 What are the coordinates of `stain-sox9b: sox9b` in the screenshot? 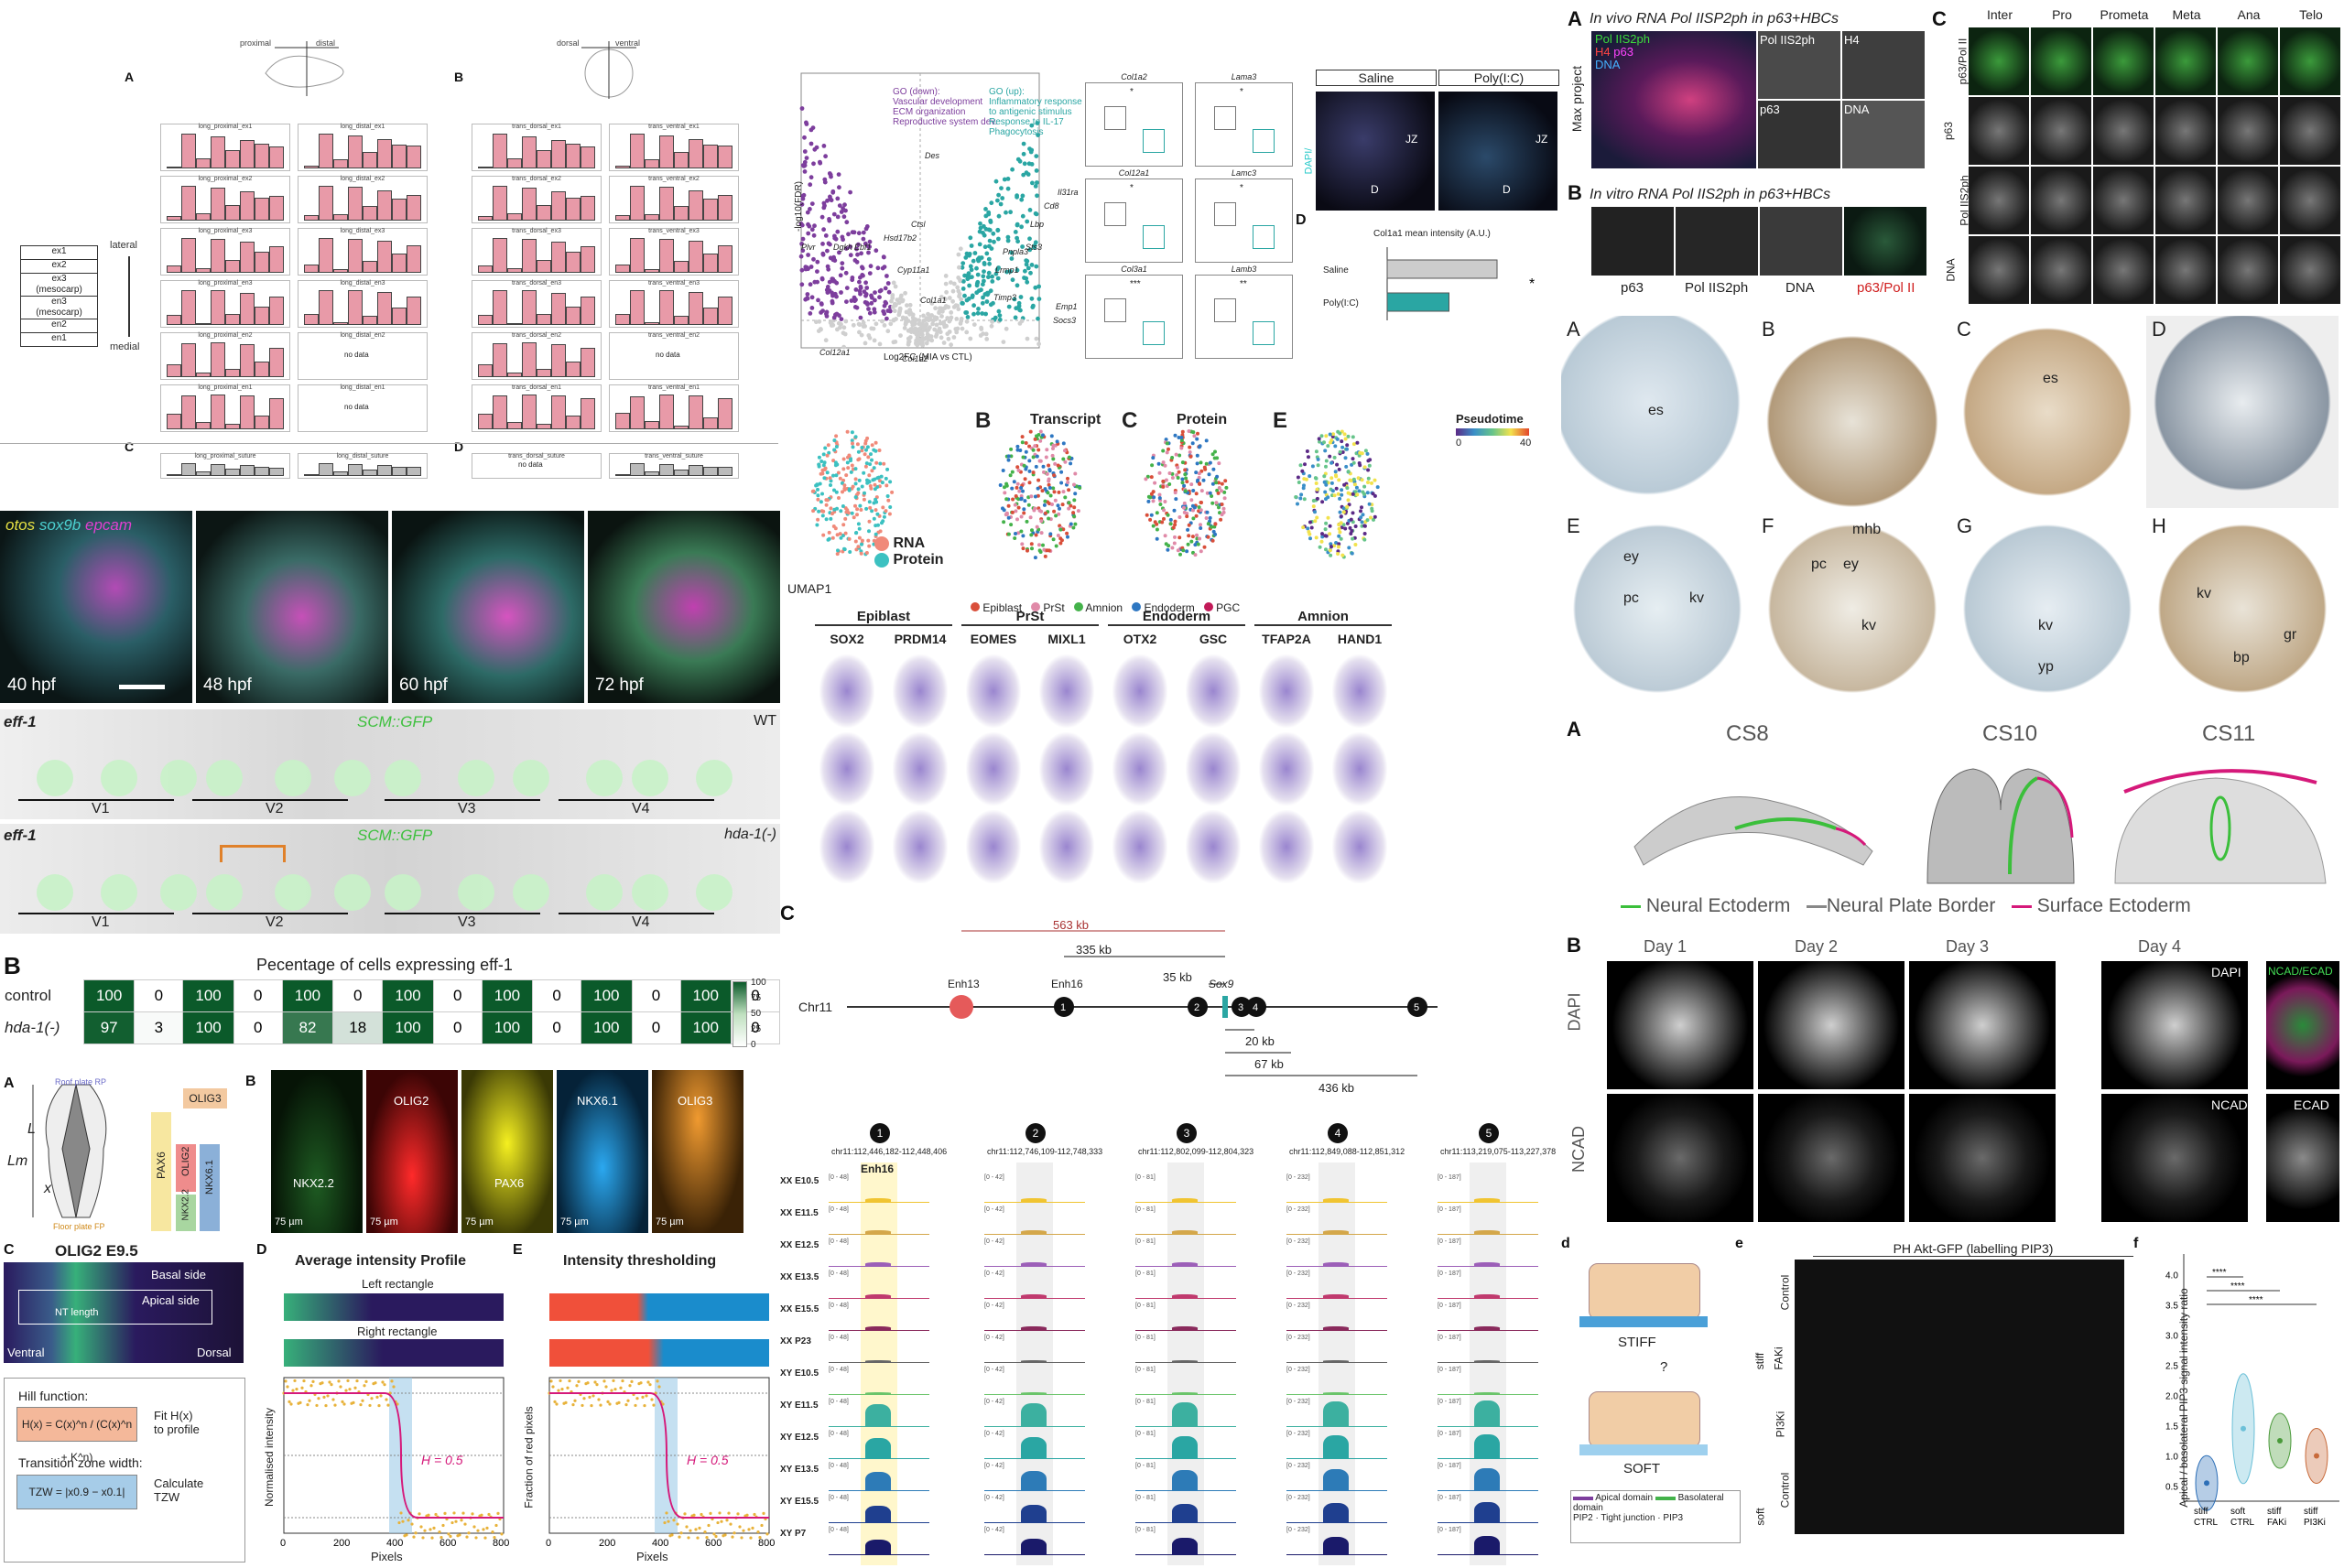 It's located at (60, 525).